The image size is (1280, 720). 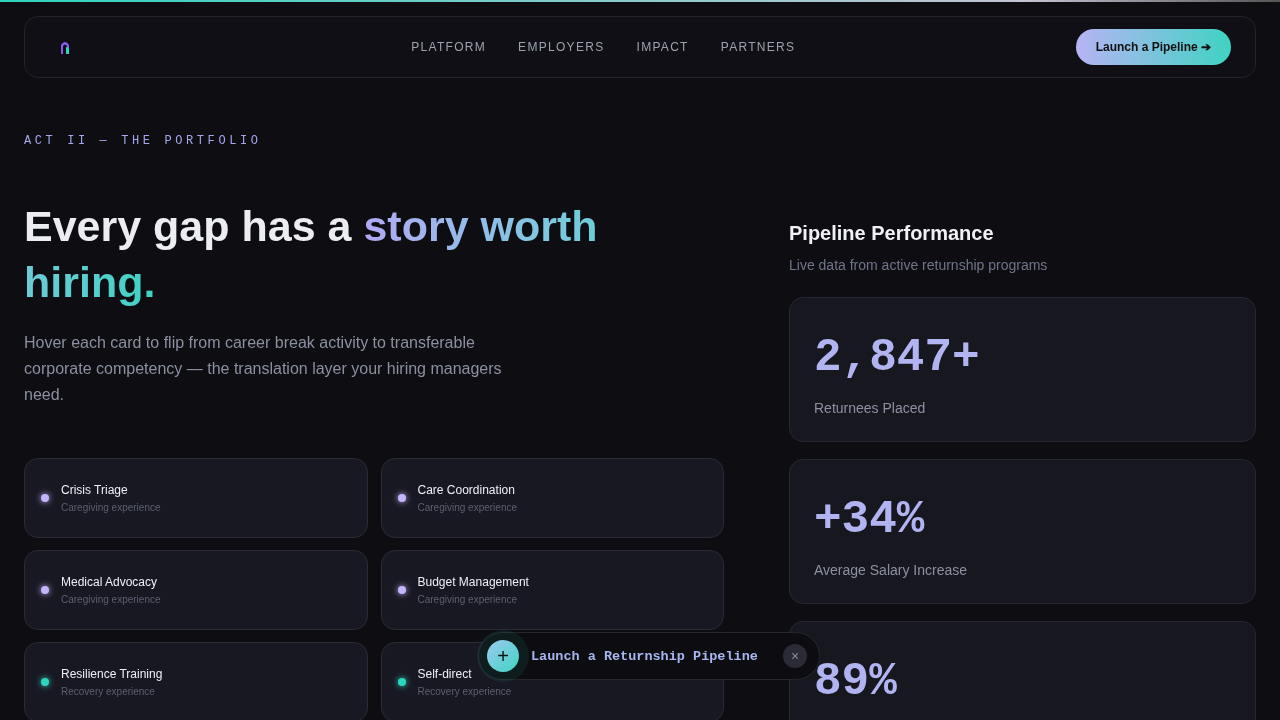 I want to click on skill-card: Budget Management Caregiving experience, so click(x=552, y=590).